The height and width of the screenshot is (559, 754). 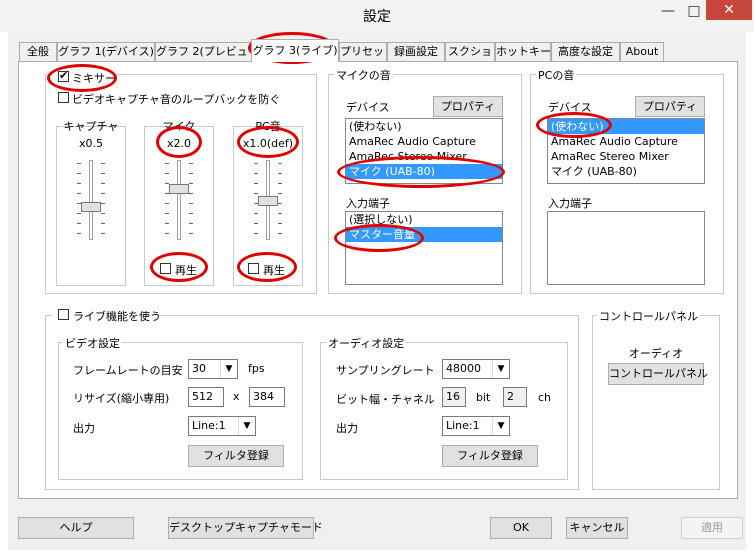 What do you see at coordinates (523, 51) in the screenshot?
I see `tab-hotkey: ホットキー` at bounding box center [523, 51].